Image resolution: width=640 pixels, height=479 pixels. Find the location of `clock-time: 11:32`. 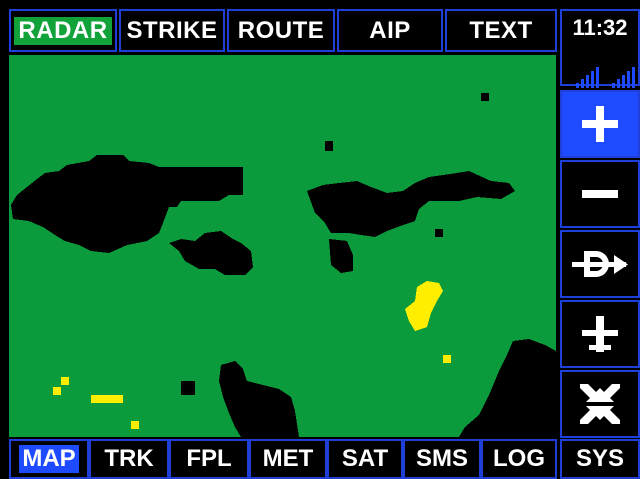

clock-time: 11:32 is located at coordinates (600, 27).